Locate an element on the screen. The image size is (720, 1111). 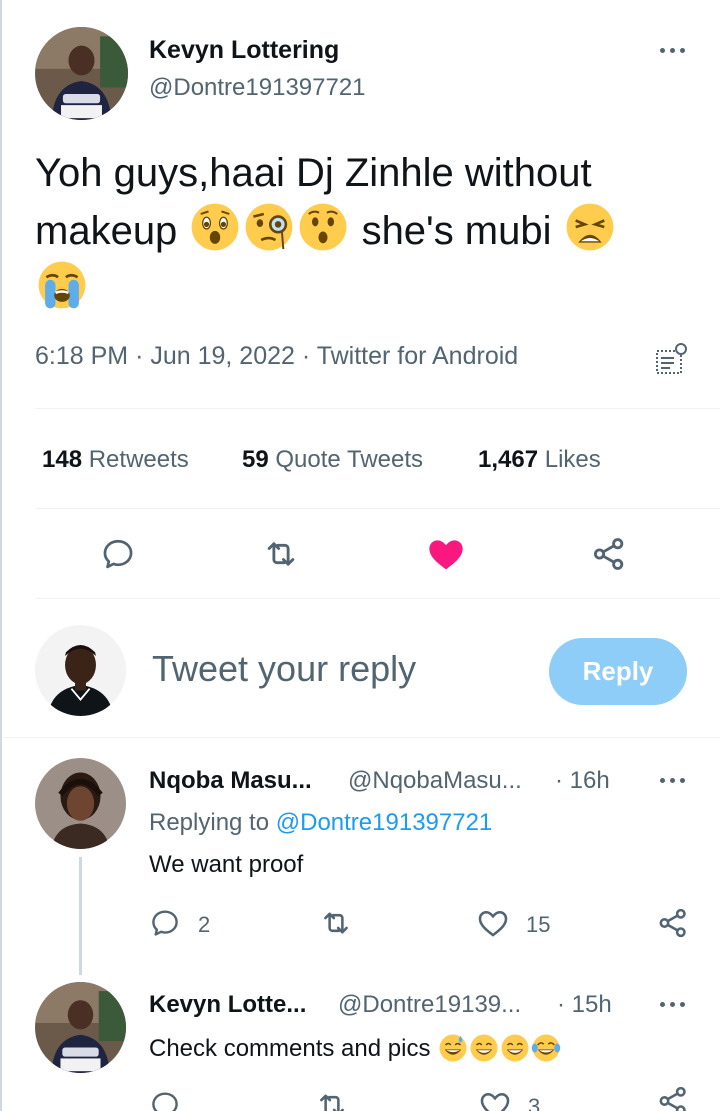
author-handle: @Dontre191397721 is located at coordinates (257, 88).